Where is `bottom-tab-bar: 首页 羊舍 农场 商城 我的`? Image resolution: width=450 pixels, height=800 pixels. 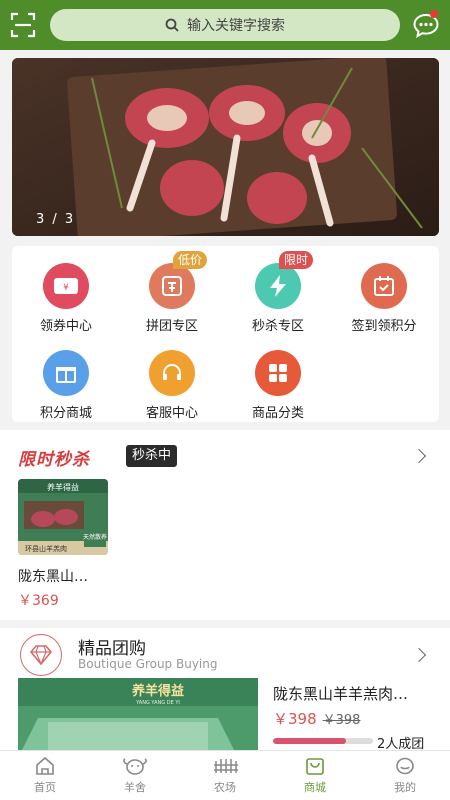 bottom-tab-bar: 首页 羊舍 农场 商城 我的 is located at coordinates (225, 775).